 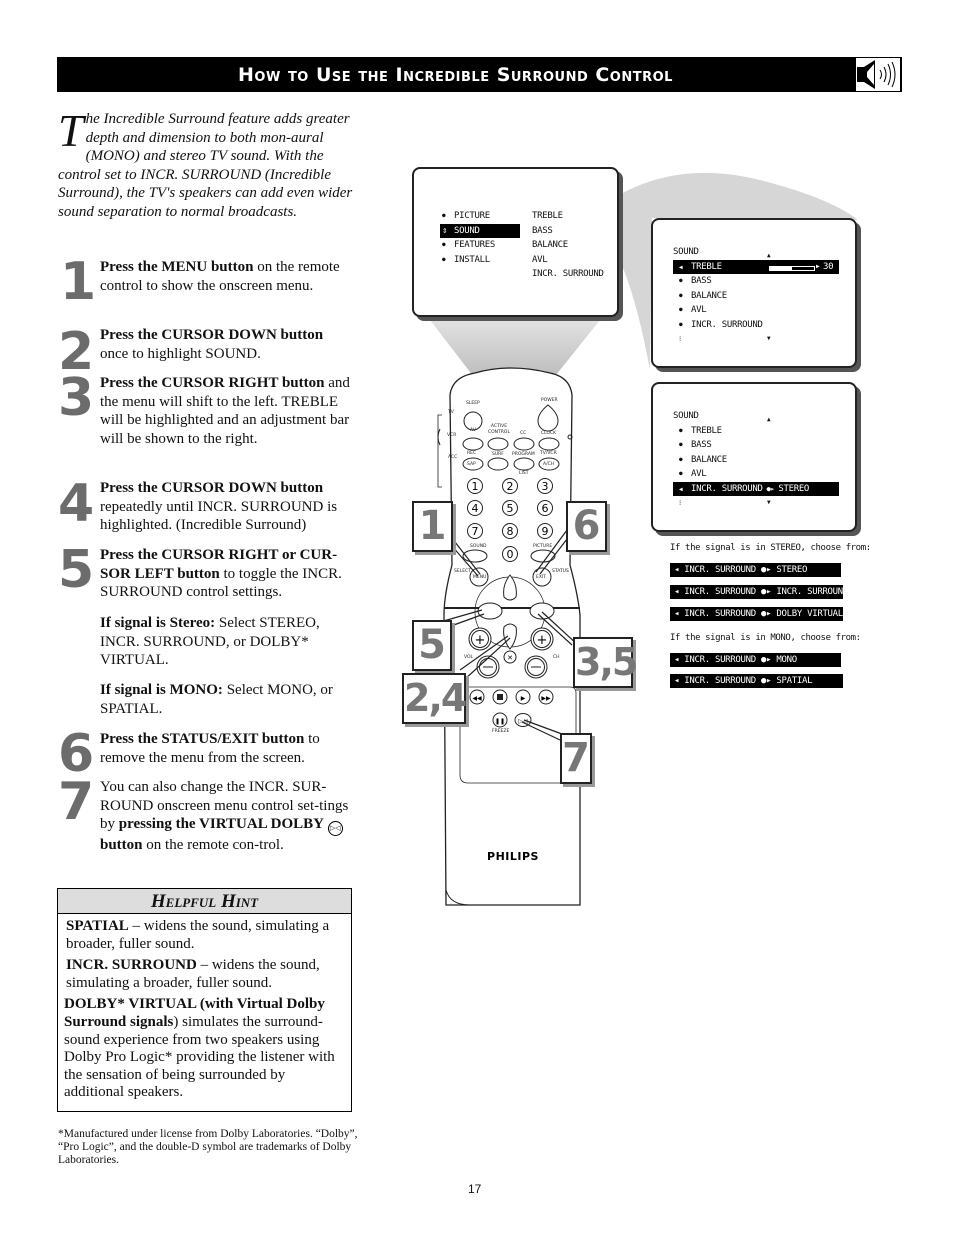 I want to click on option-chip-stereo: ◂ INCR. SURROUND ●▸ STEREO, so click(x=755, y=570).